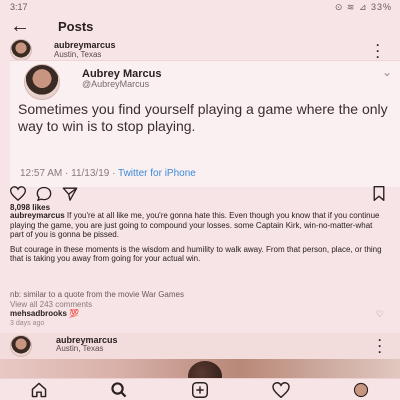 The image size is (400, 400). What do you see at coordinates (200, 194) in the screenshot?
I see `post-actions` at bounding box center [200, 194].